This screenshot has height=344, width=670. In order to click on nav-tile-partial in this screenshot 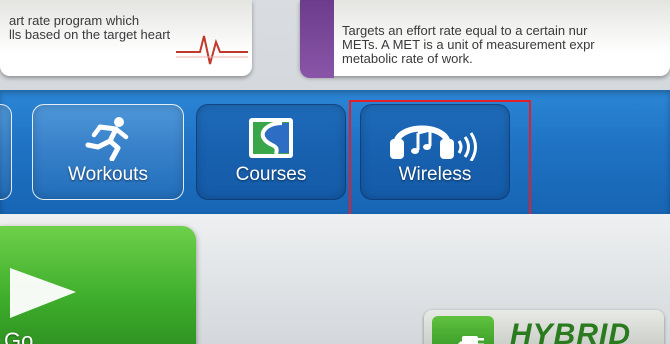, I will do `click(6, 152)`.